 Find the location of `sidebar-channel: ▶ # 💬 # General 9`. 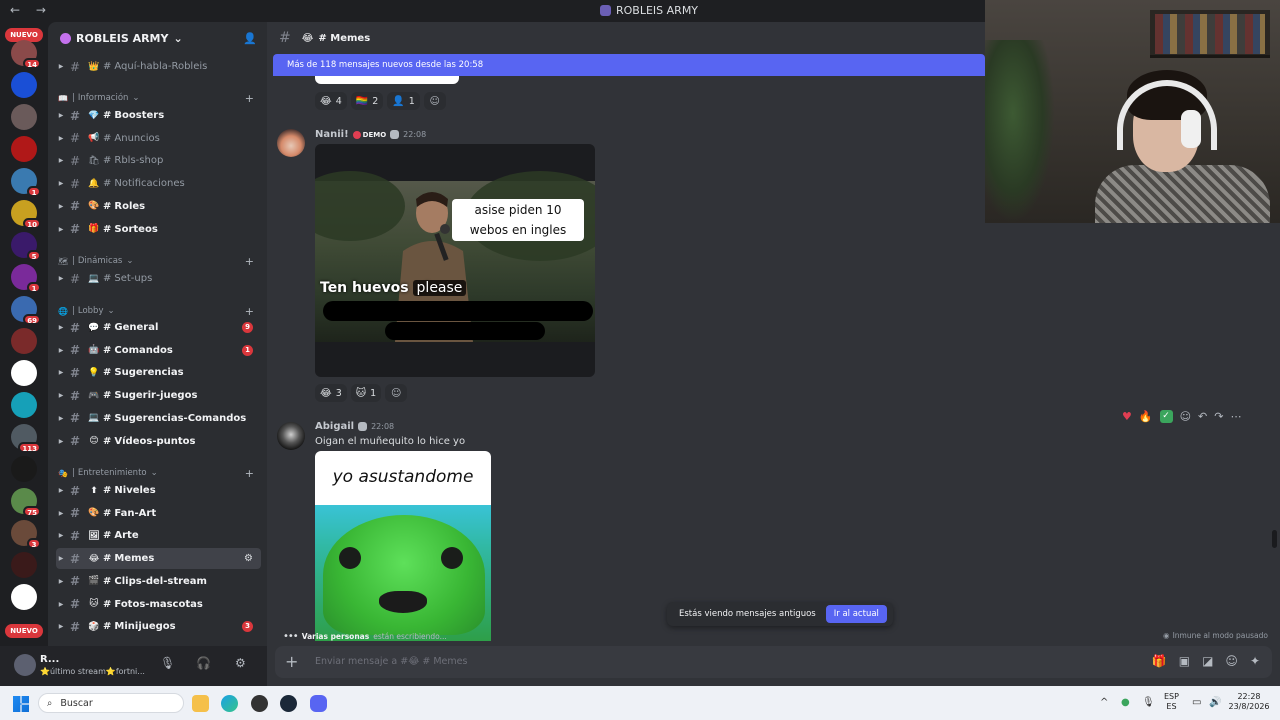

sidebar-channel: ▶ # 💬 # General 9 is located at coordinates (158, 327).